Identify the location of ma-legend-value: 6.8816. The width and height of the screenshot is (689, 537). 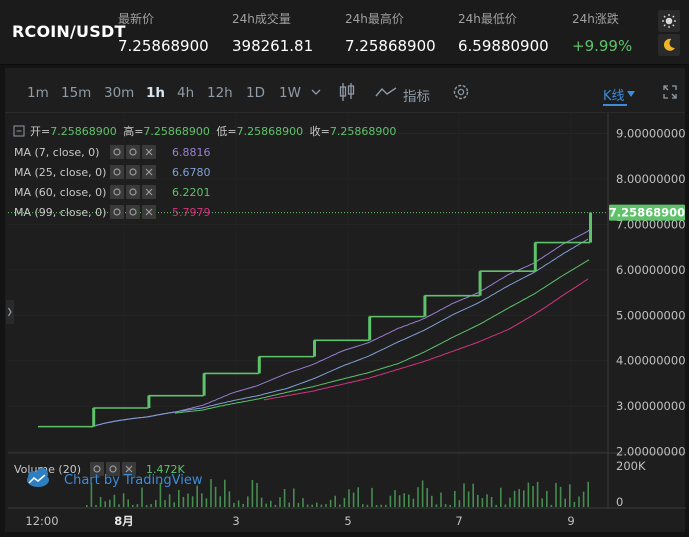
(191, 152).